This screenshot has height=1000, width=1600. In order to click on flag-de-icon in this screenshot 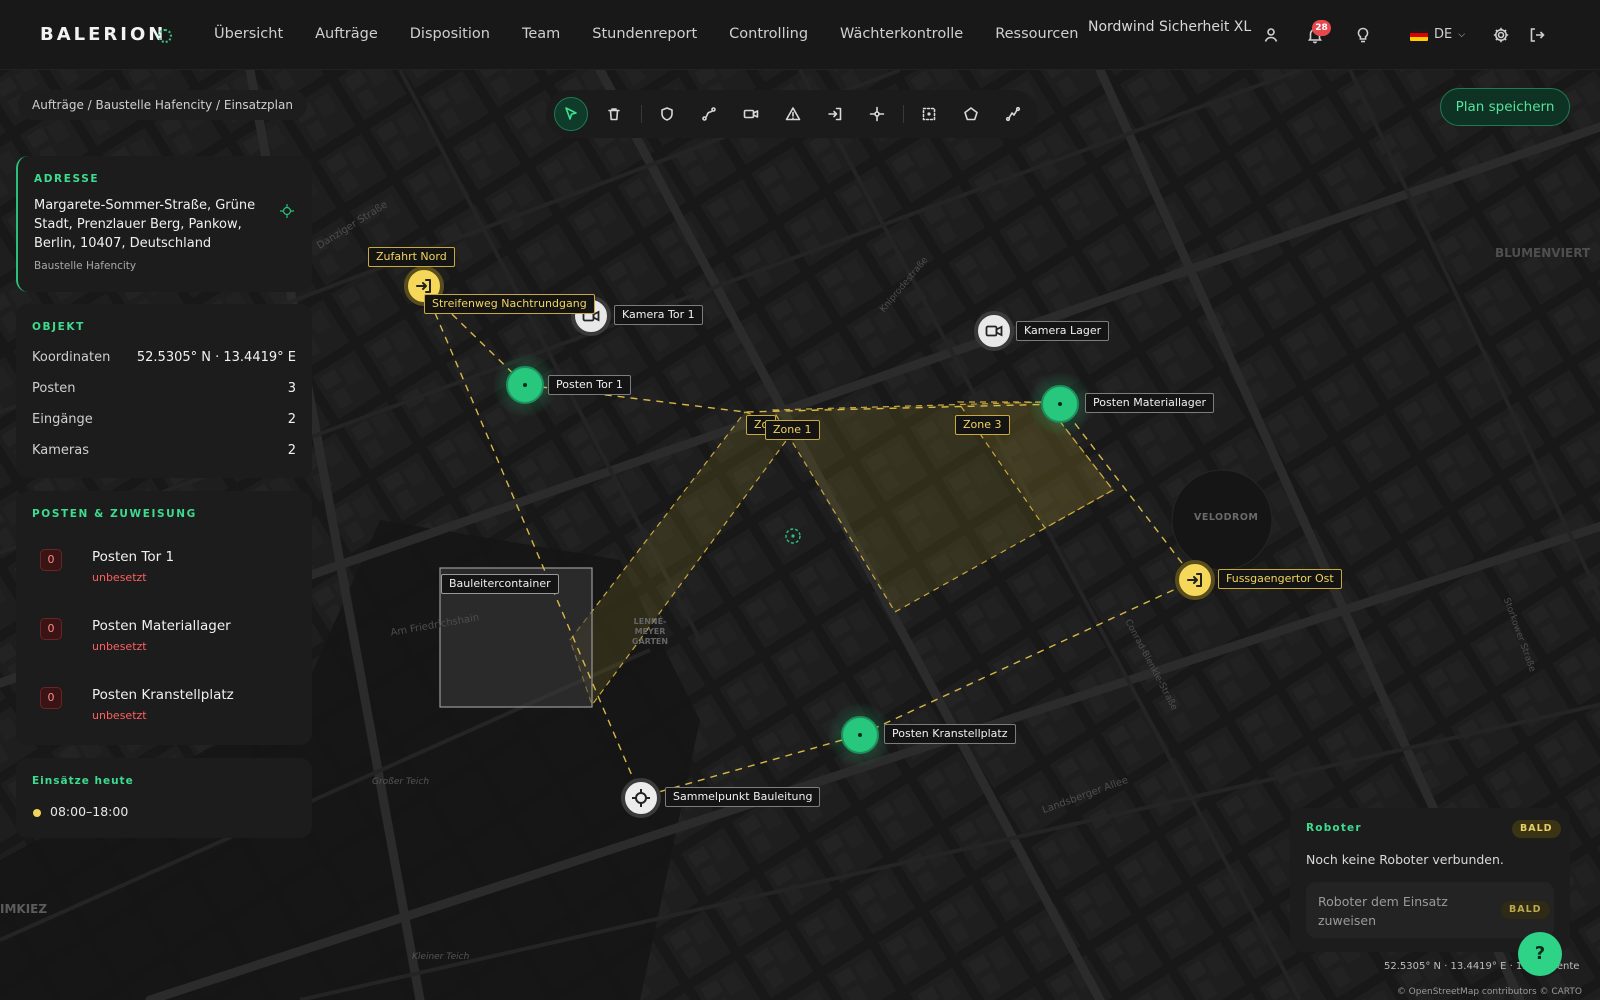, I will do `click(1419, 34)`.